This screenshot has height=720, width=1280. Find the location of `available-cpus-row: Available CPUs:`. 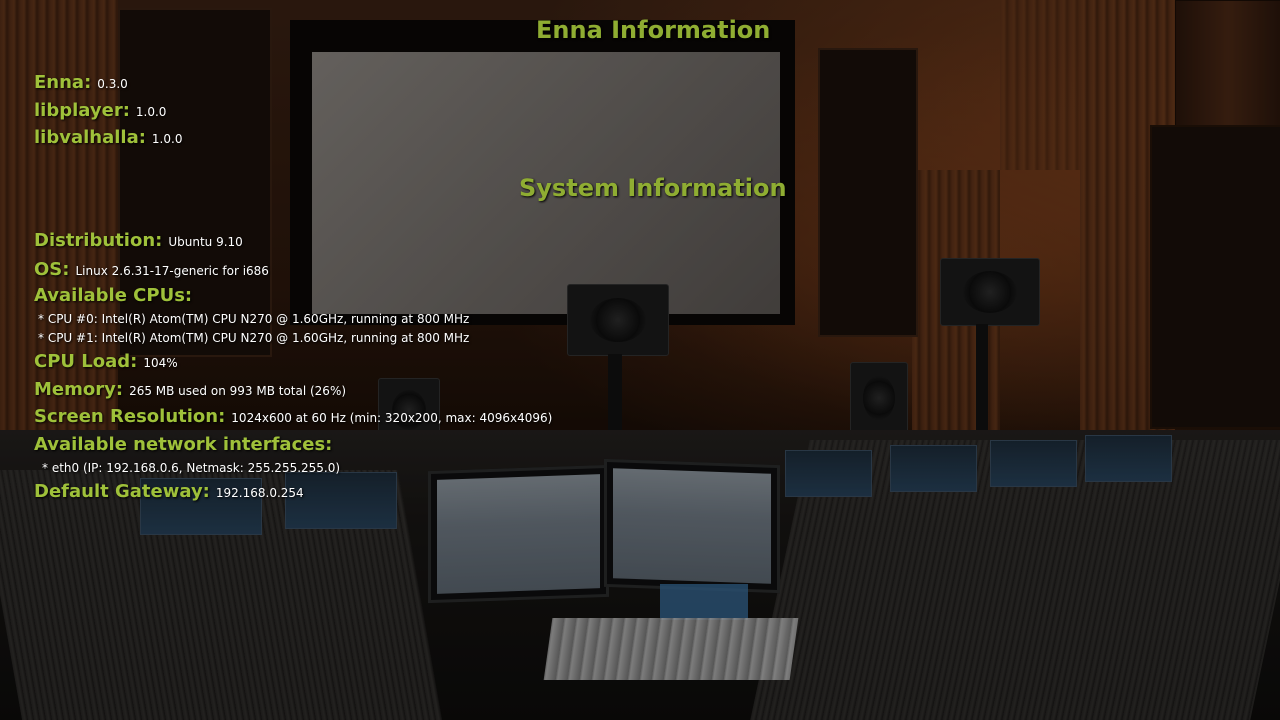

available-cpus-row: Available CPUs: is located at coordinates (113, 295).